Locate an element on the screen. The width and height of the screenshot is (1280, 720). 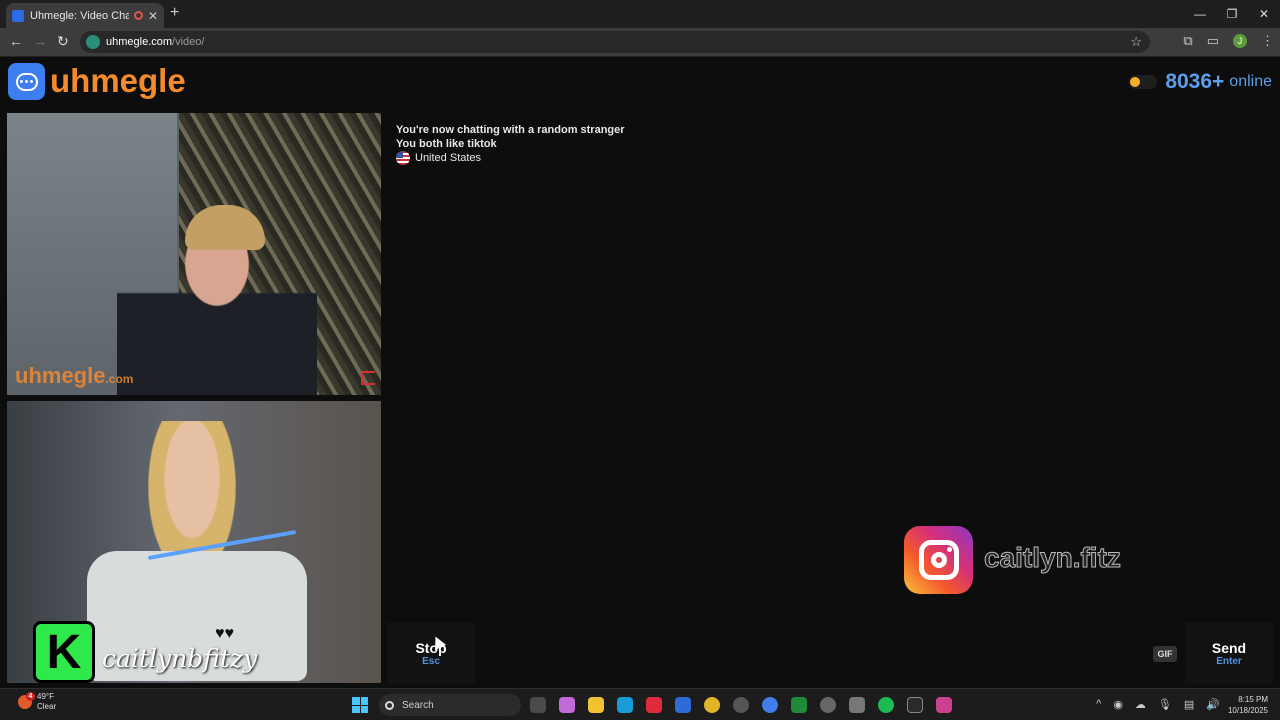
cast-icon: ▭ is located at coordinates (1213, 41).